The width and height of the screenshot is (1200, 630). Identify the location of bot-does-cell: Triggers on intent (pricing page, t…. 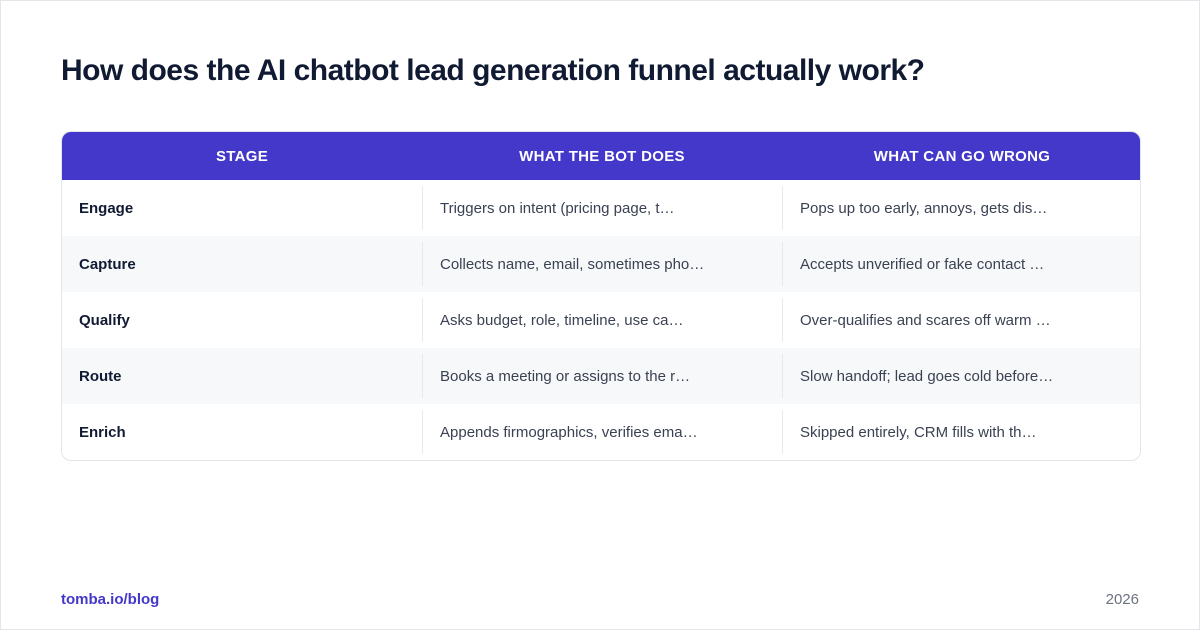
(602, 208).